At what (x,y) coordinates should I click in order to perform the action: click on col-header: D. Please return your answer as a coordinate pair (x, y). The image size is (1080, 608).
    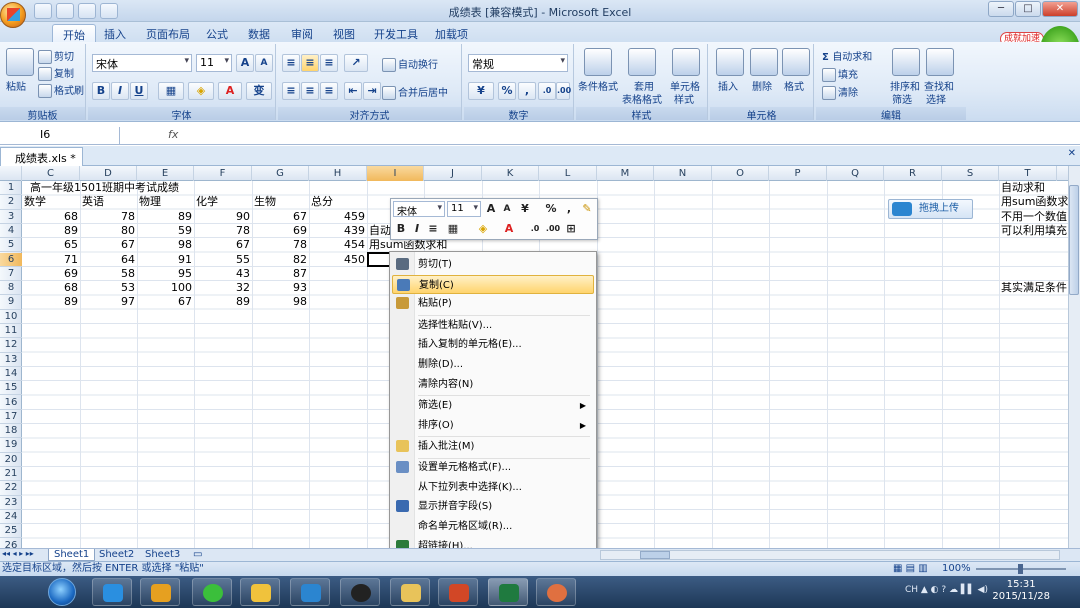
    Looking at the image, I should click on (108, 173).